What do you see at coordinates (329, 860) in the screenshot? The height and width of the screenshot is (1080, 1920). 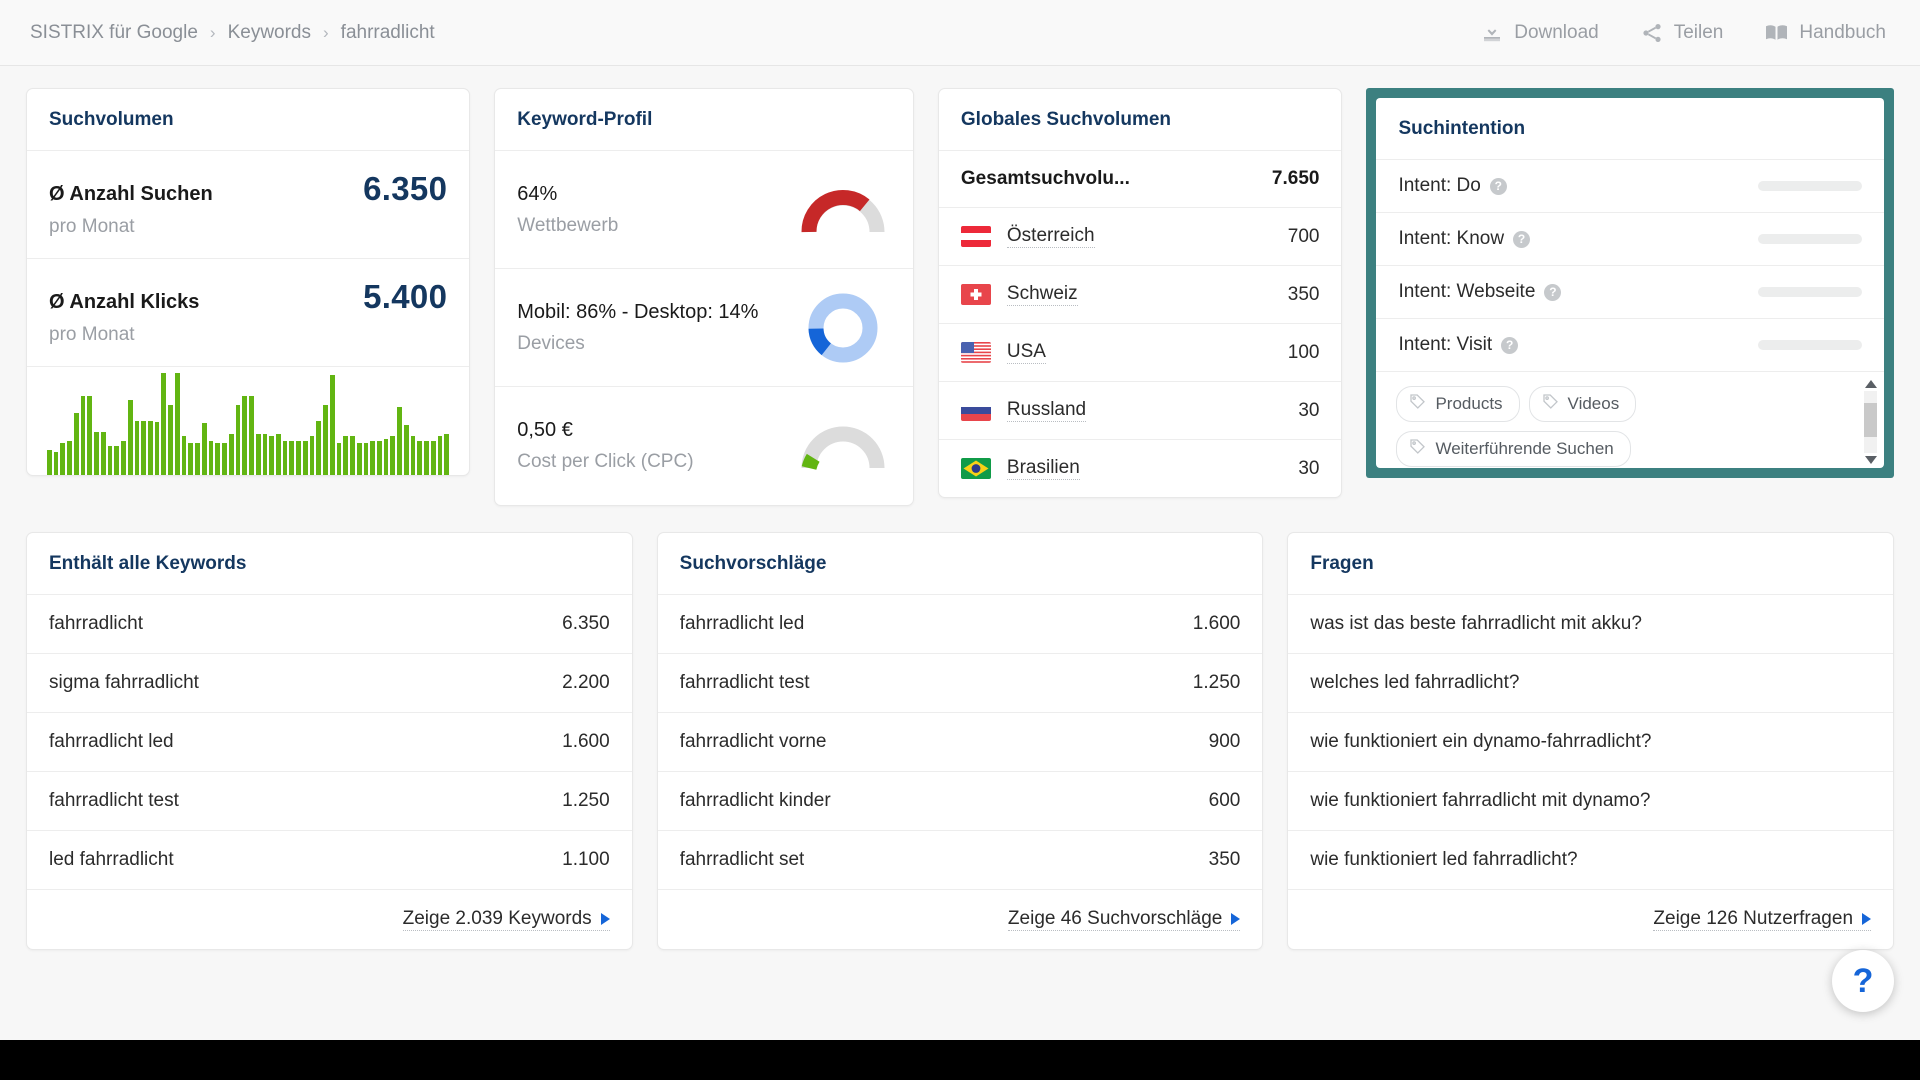 I see `table-row: led fahrradlicht 1.100` at bounding box center [329, 860].